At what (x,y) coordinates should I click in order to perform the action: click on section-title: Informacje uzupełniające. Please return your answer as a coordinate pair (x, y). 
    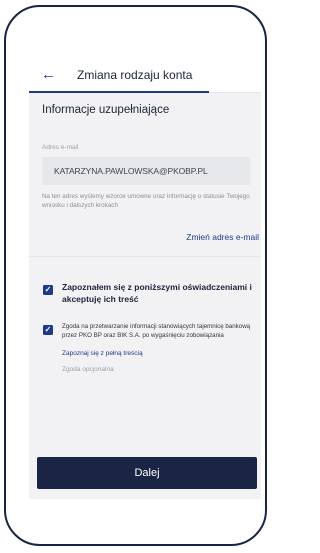
    Looking at the image, I should click on (106, 110).